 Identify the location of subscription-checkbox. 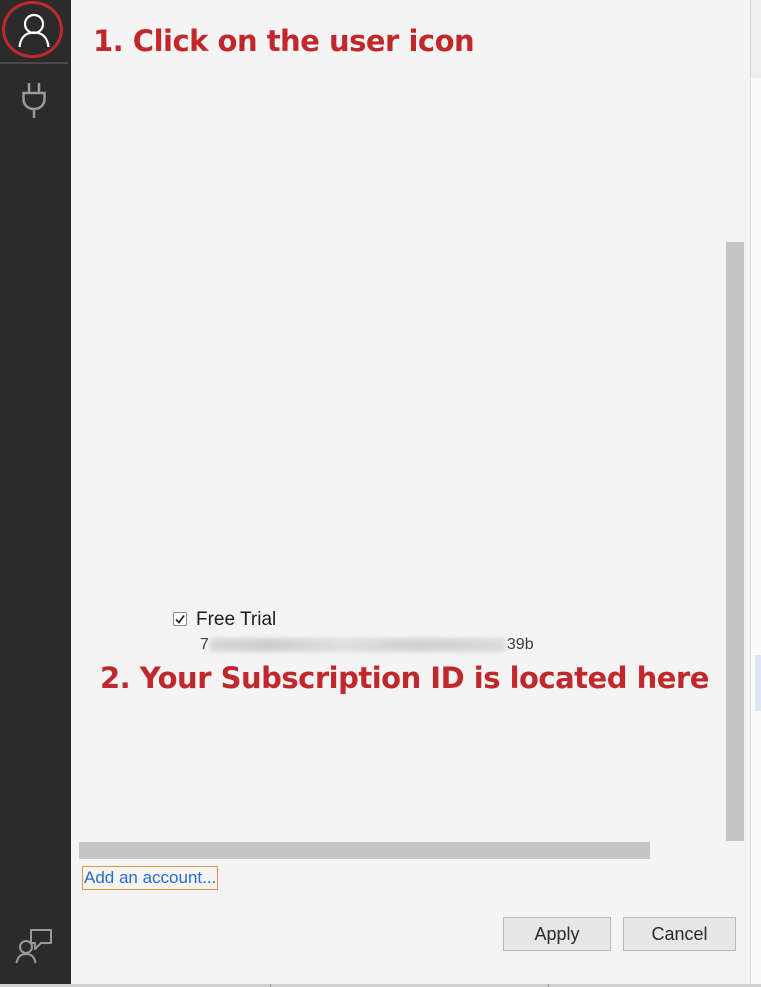
(180, 619).